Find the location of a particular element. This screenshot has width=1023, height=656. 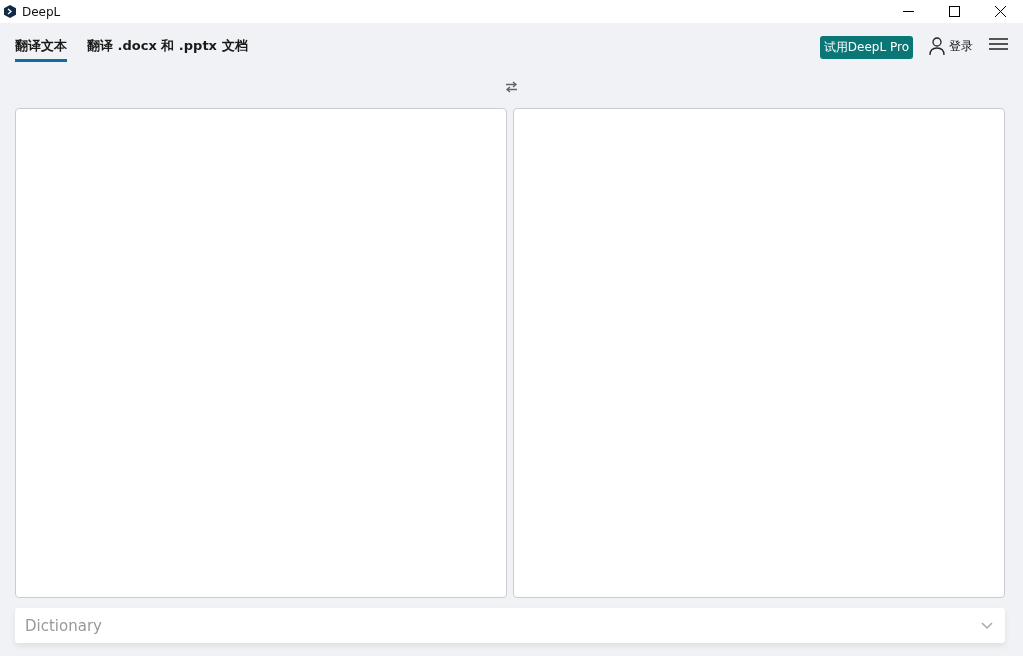

user-icon is located at coordinates (937, 46).